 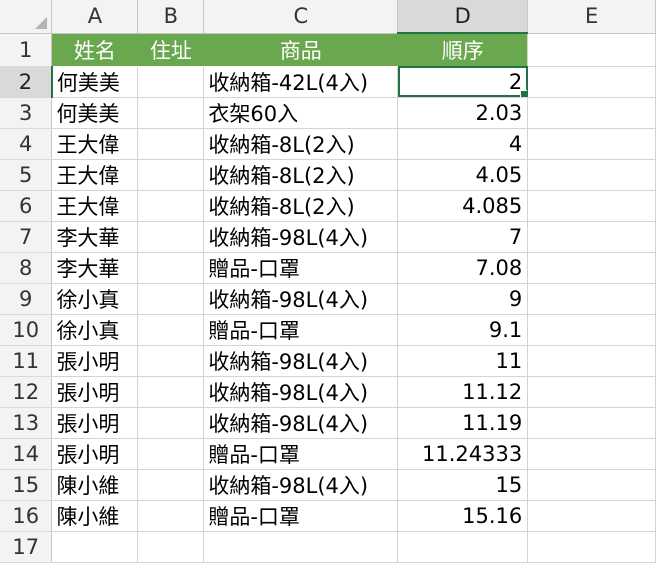 What do you see at coordinates (463, 268) in the screenshot?
I see `cell-d: 7.08` at bounding box center [463, 268].